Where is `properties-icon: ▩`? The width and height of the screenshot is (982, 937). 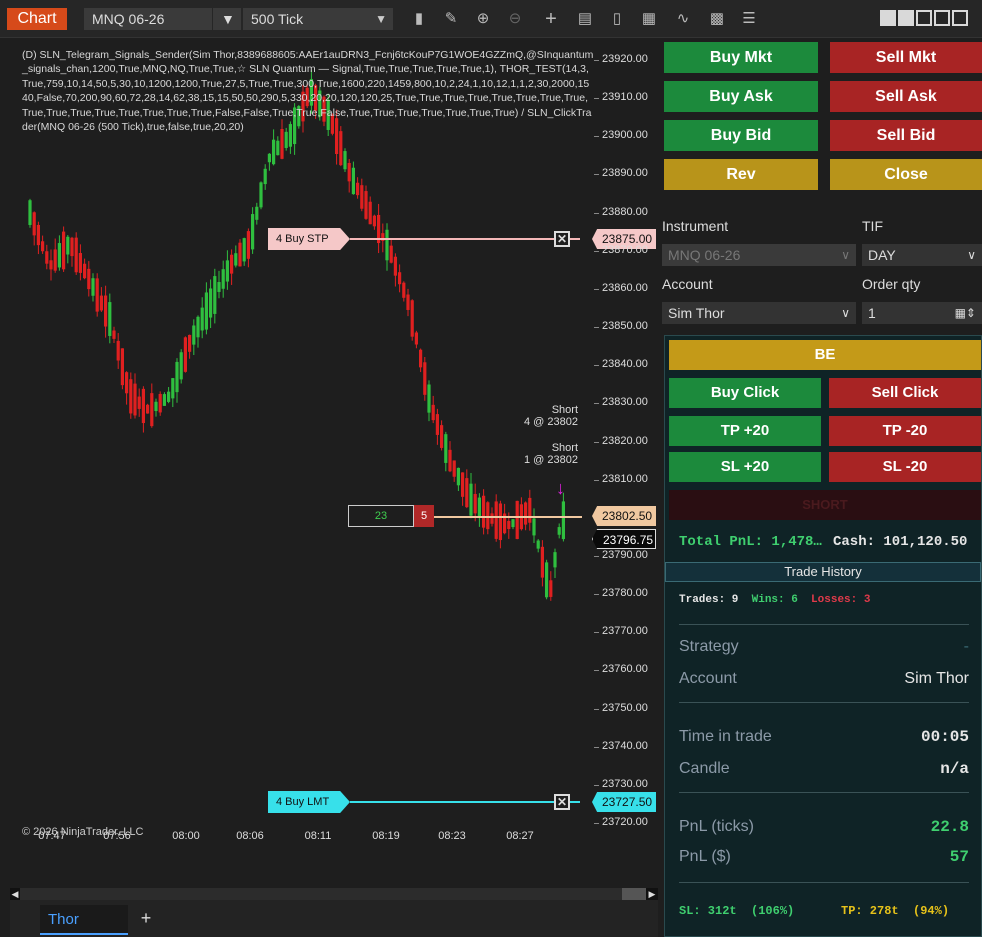 properties-icon: ▩ is located at coordinates (717, 19).